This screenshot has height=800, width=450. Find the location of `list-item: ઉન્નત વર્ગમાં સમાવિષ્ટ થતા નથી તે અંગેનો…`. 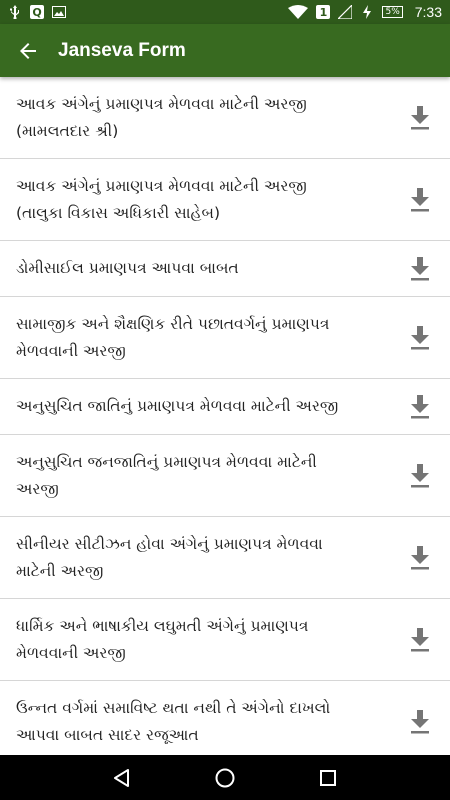

list-item: ઉન્નત વર્ગમાં સમાવિષ્ટ થતા નથી તે અંગેનો… is located at coordinates (225, 718).